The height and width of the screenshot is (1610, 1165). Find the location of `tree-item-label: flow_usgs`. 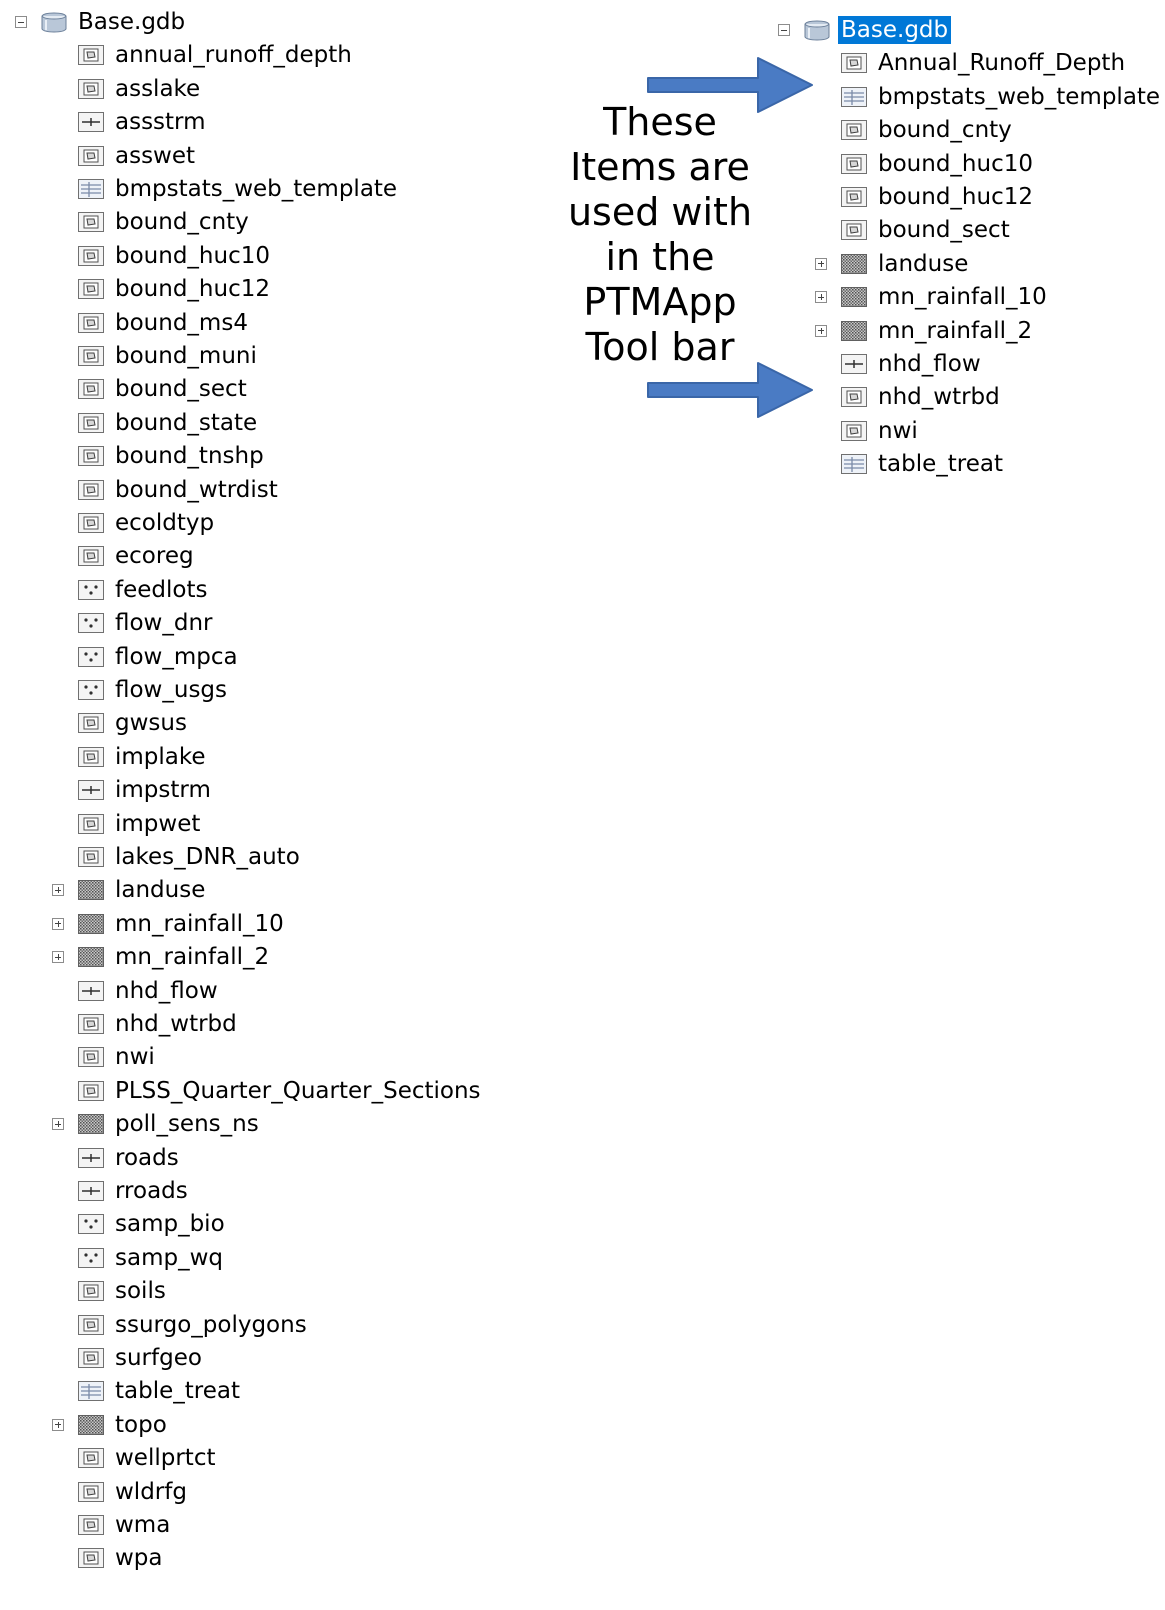

tree-item-label: flow_usgs is located at coordinates (171, 690).